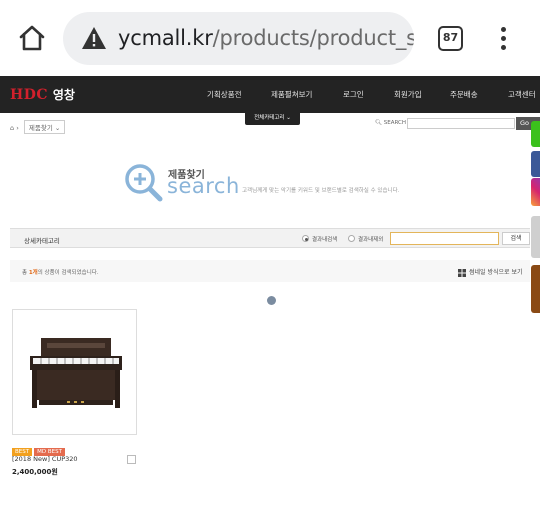  I want to click on browser-toolbar: ycmall.kr/products/product_se 87, so click(270, 38).